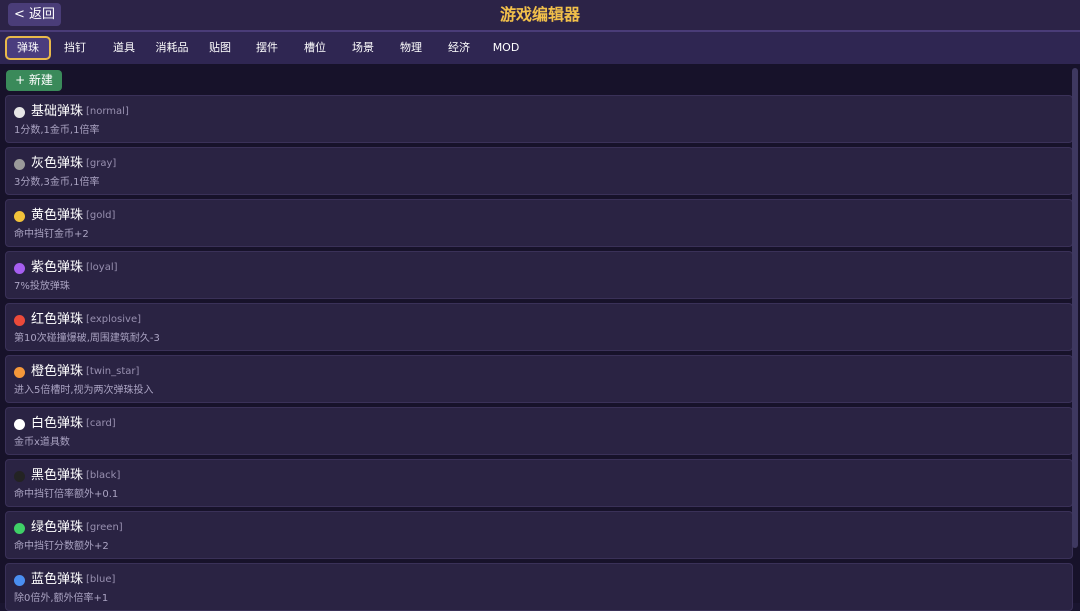  I want to click on list-item: 绿色弹珠 [green] 命中挡钉分数额外+2, so click(539, 535).